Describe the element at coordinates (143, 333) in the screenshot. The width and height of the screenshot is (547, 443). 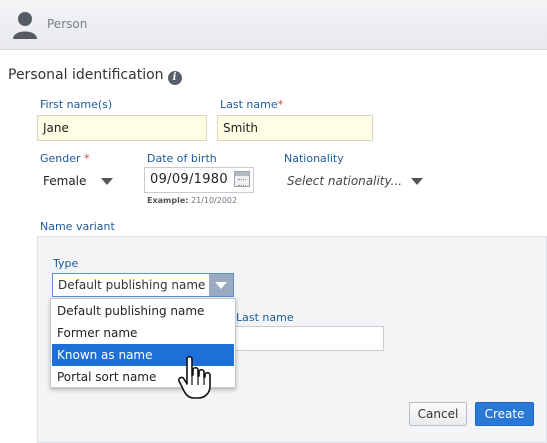
I see `option-former-name: Former name` at that location.